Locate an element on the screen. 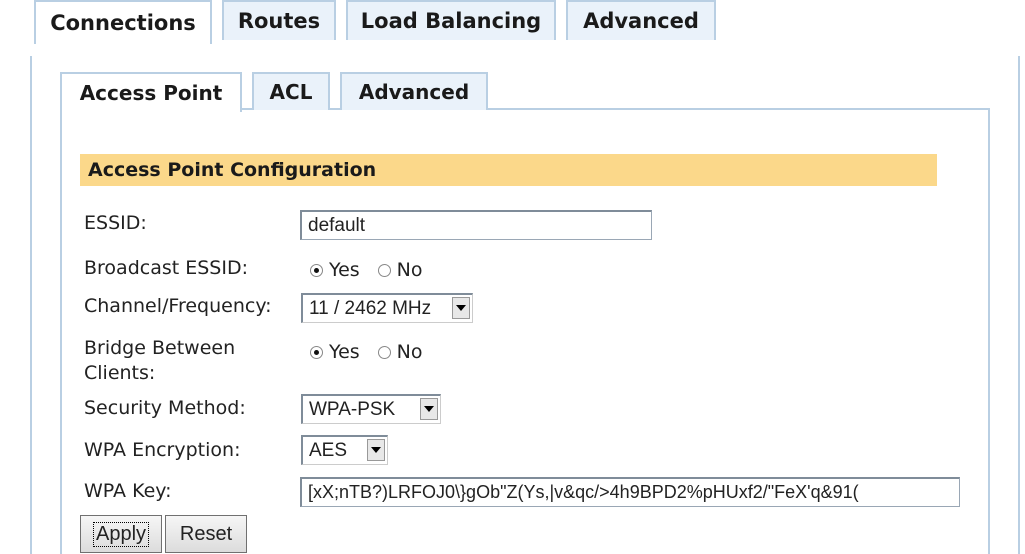 The image size is (1025, 554). bridge-no-label: No is located at coordinates (409, 352).